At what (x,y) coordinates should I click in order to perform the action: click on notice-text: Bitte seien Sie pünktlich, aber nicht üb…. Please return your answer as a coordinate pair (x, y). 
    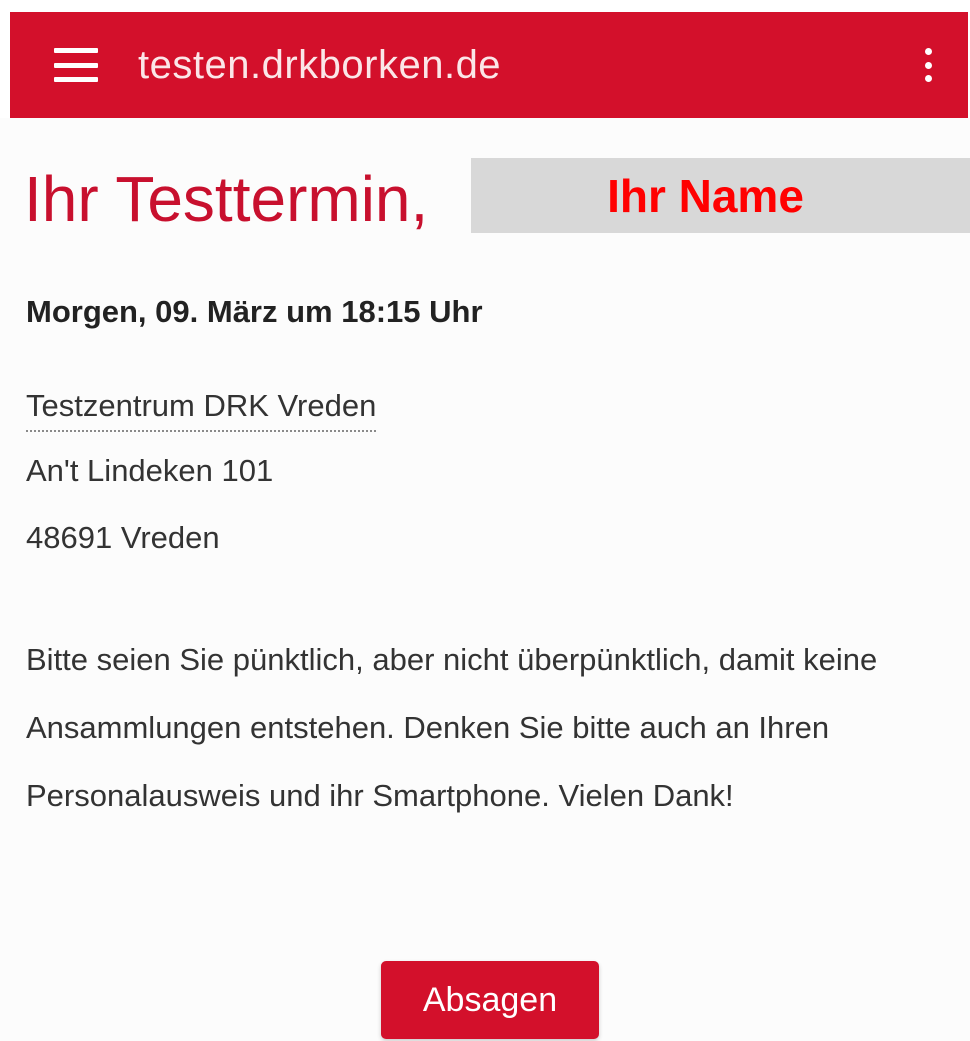
    Looking at the image, I should click on (452, 727).